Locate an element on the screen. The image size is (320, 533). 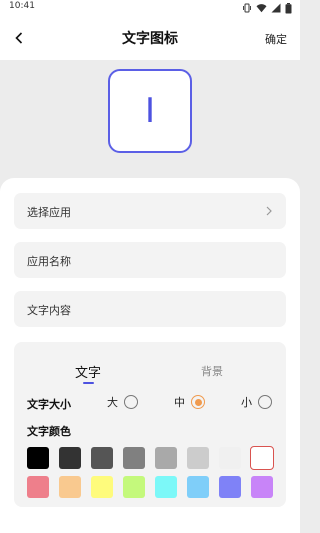
text-content-field: 文字内容 is located at coordinates (150, 309).